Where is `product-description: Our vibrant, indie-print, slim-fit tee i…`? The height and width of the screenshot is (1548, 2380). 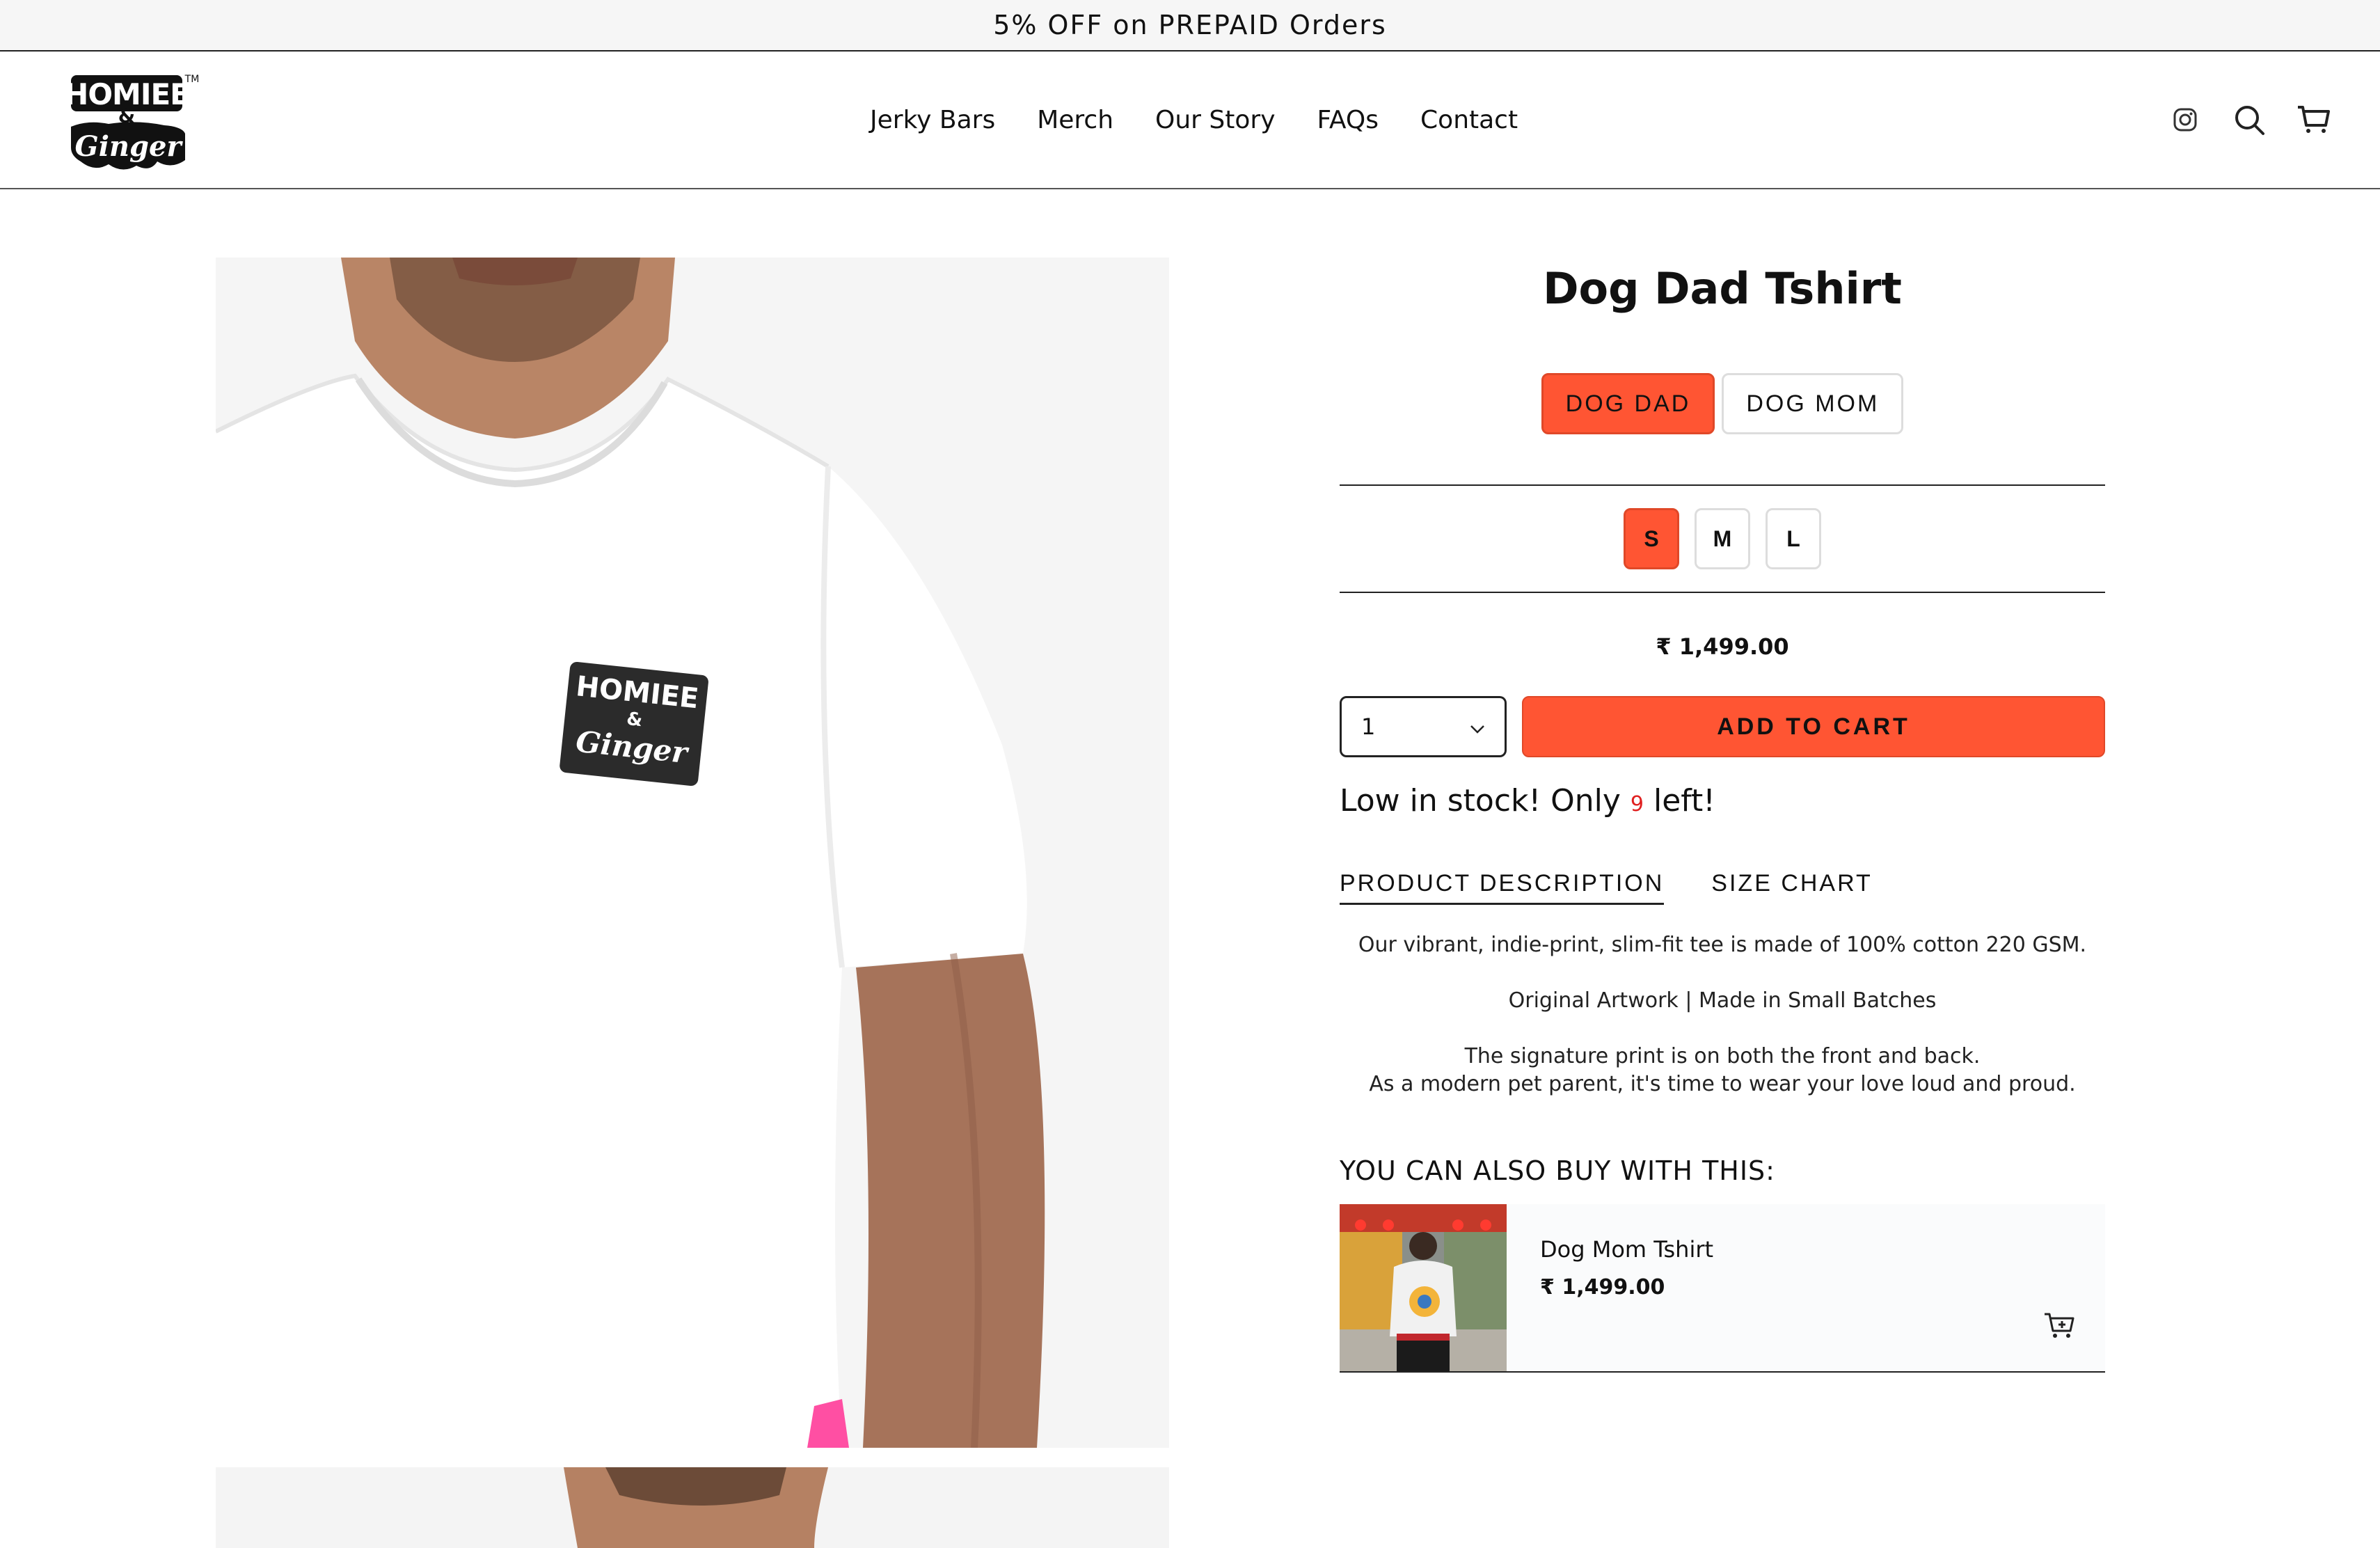
product-description: Our vibrant, indie-print, slim-fit tee i… is located at coordinates (1723, 1014).